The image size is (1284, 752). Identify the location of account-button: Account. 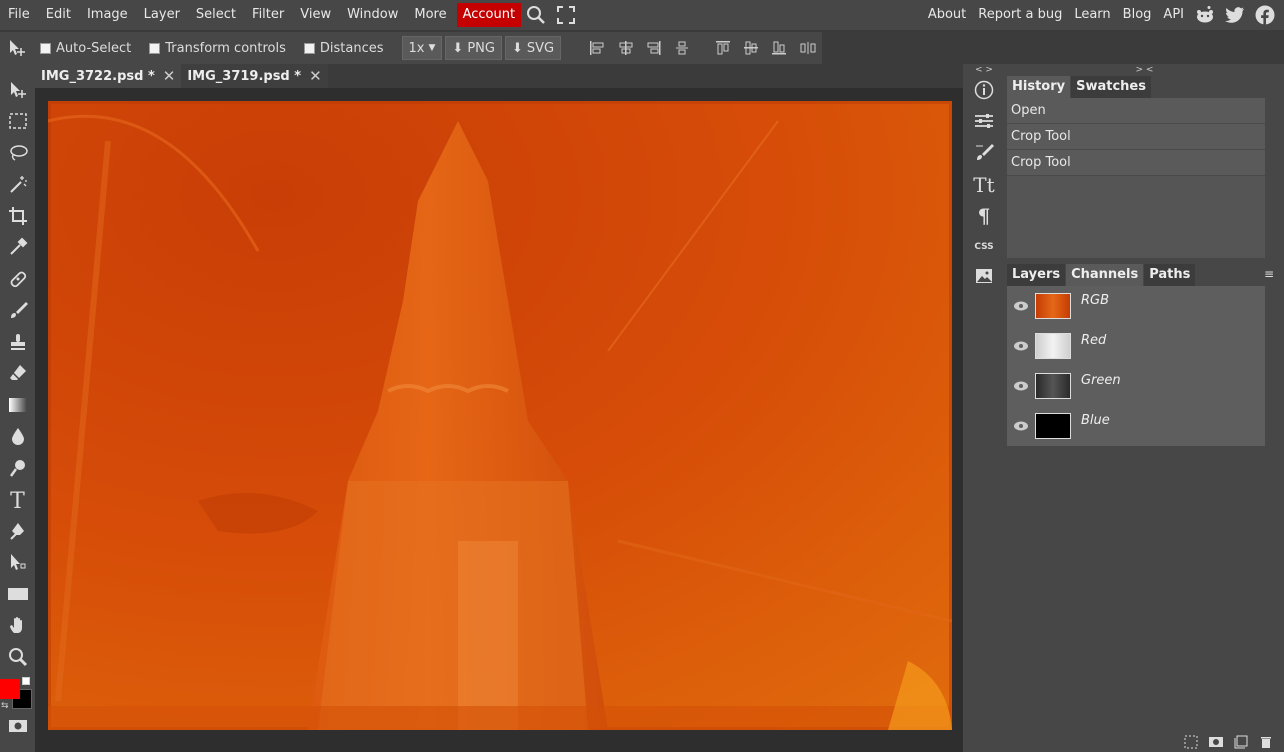
(489, 15).